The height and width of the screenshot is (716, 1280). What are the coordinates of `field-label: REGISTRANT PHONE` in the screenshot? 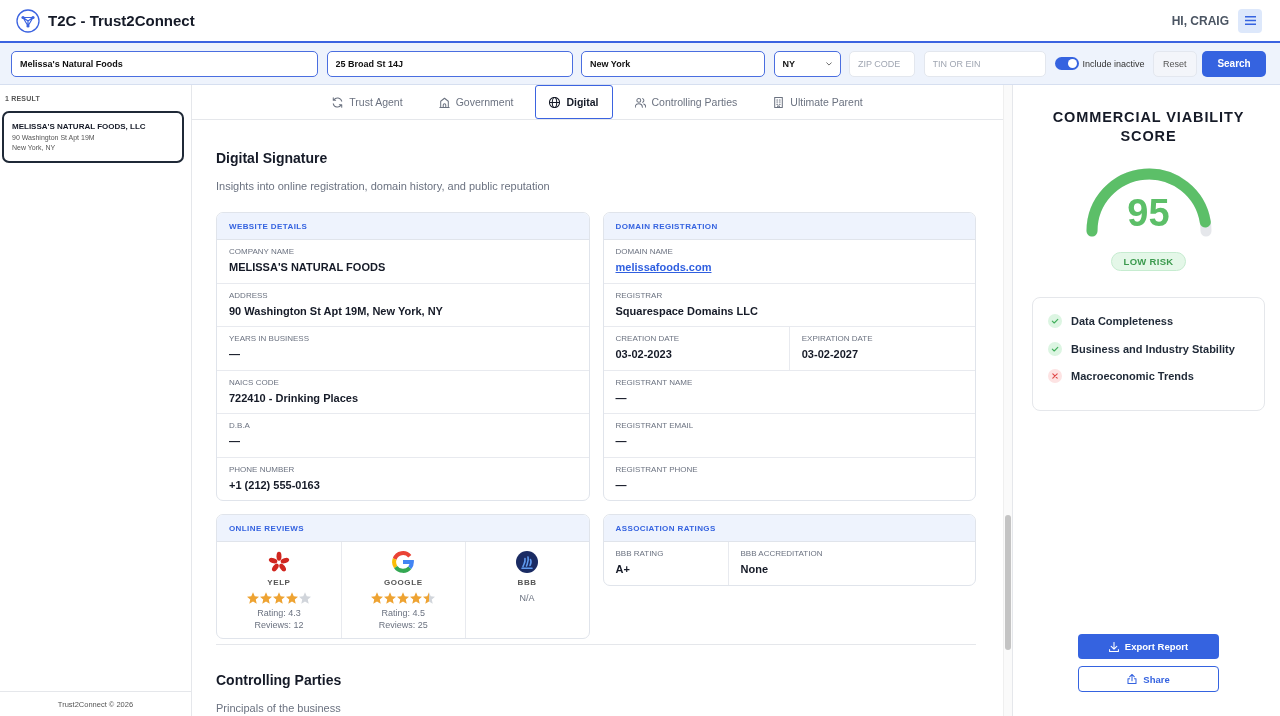 It's located at (656, 469).